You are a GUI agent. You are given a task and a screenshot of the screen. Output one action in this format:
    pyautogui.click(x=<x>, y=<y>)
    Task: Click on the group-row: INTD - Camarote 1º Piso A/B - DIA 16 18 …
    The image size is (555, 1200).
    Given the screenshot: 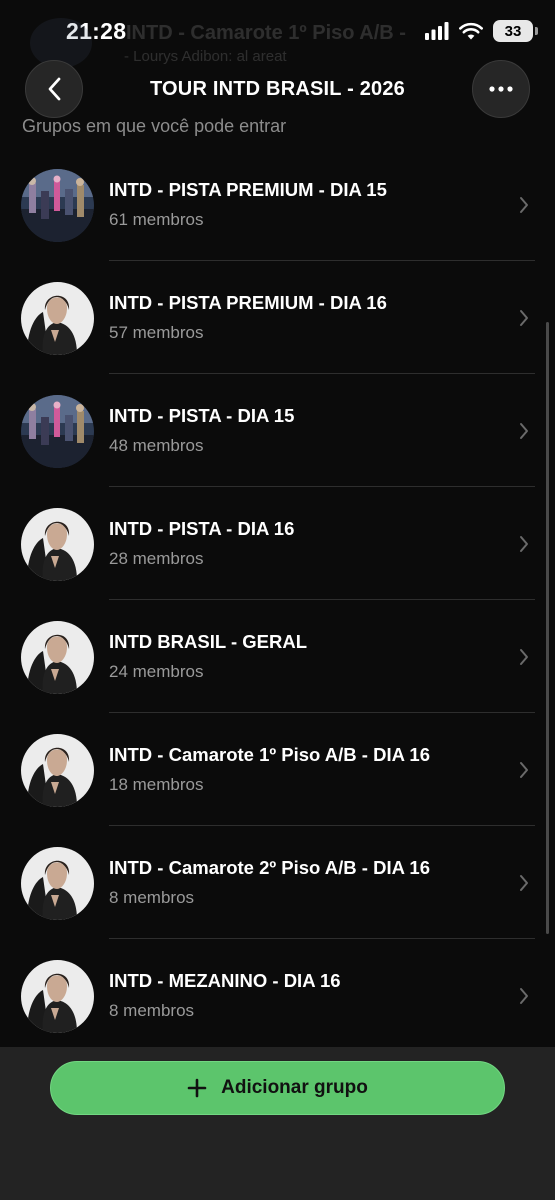 What is the action you would take?
    pyautogui.click(x=277, y=769)
    